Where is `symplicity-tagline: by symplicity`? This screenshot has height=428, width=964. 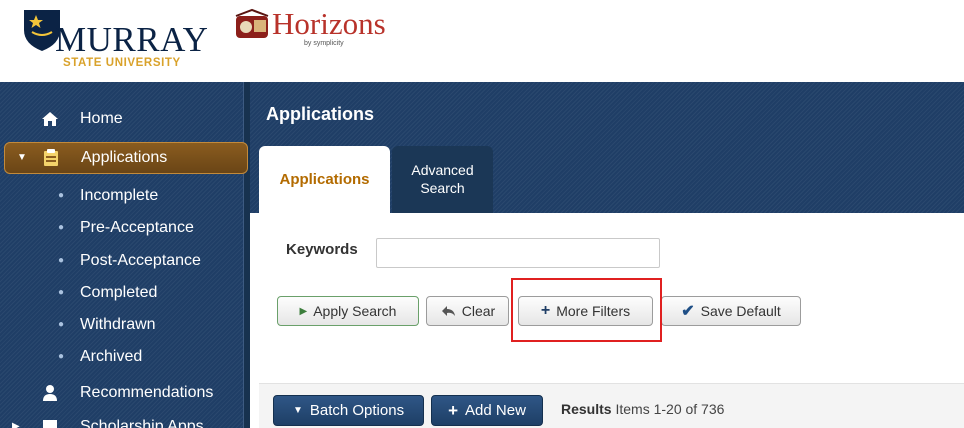
symplicity-tagline: by symplicity is located at coordinates (324, 43).